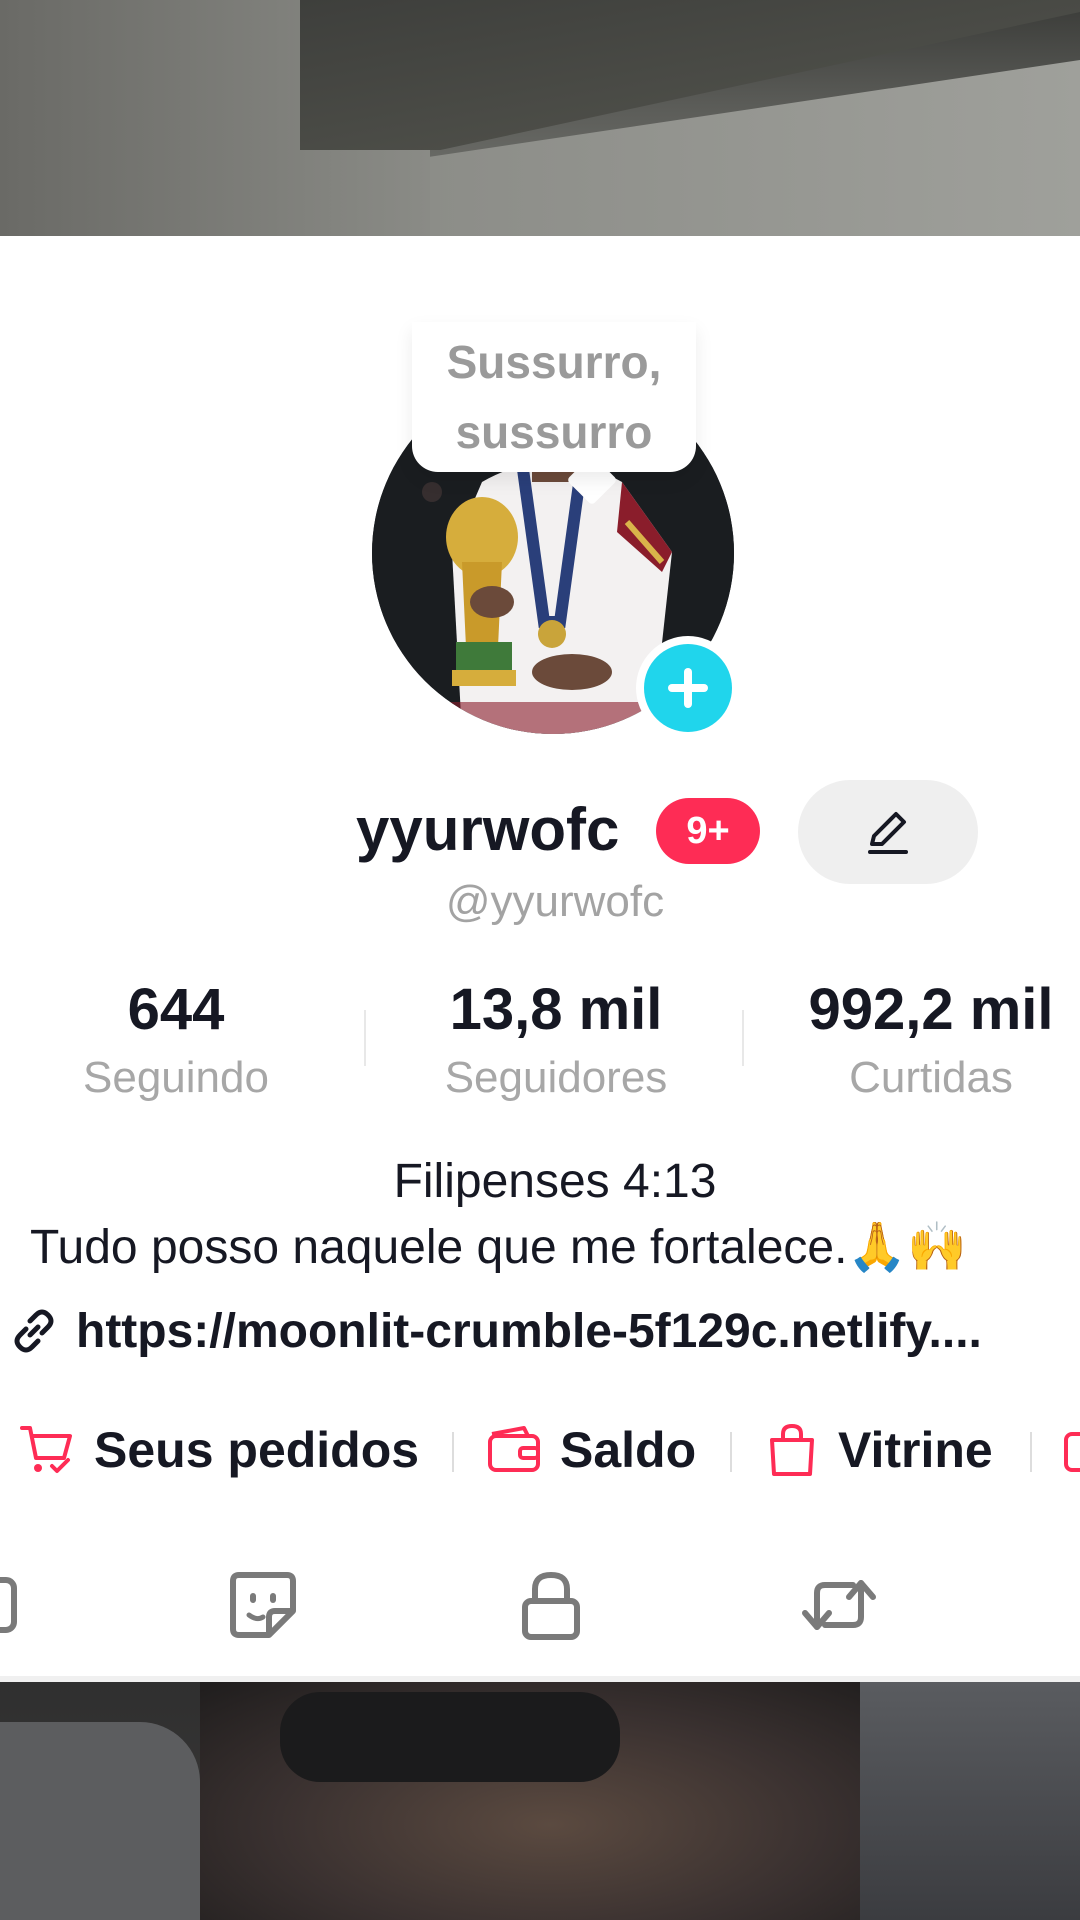  Describe the element at coordinates (915, 1450) in the screenshot. I see `showcase-label: Vitrine` at that location.